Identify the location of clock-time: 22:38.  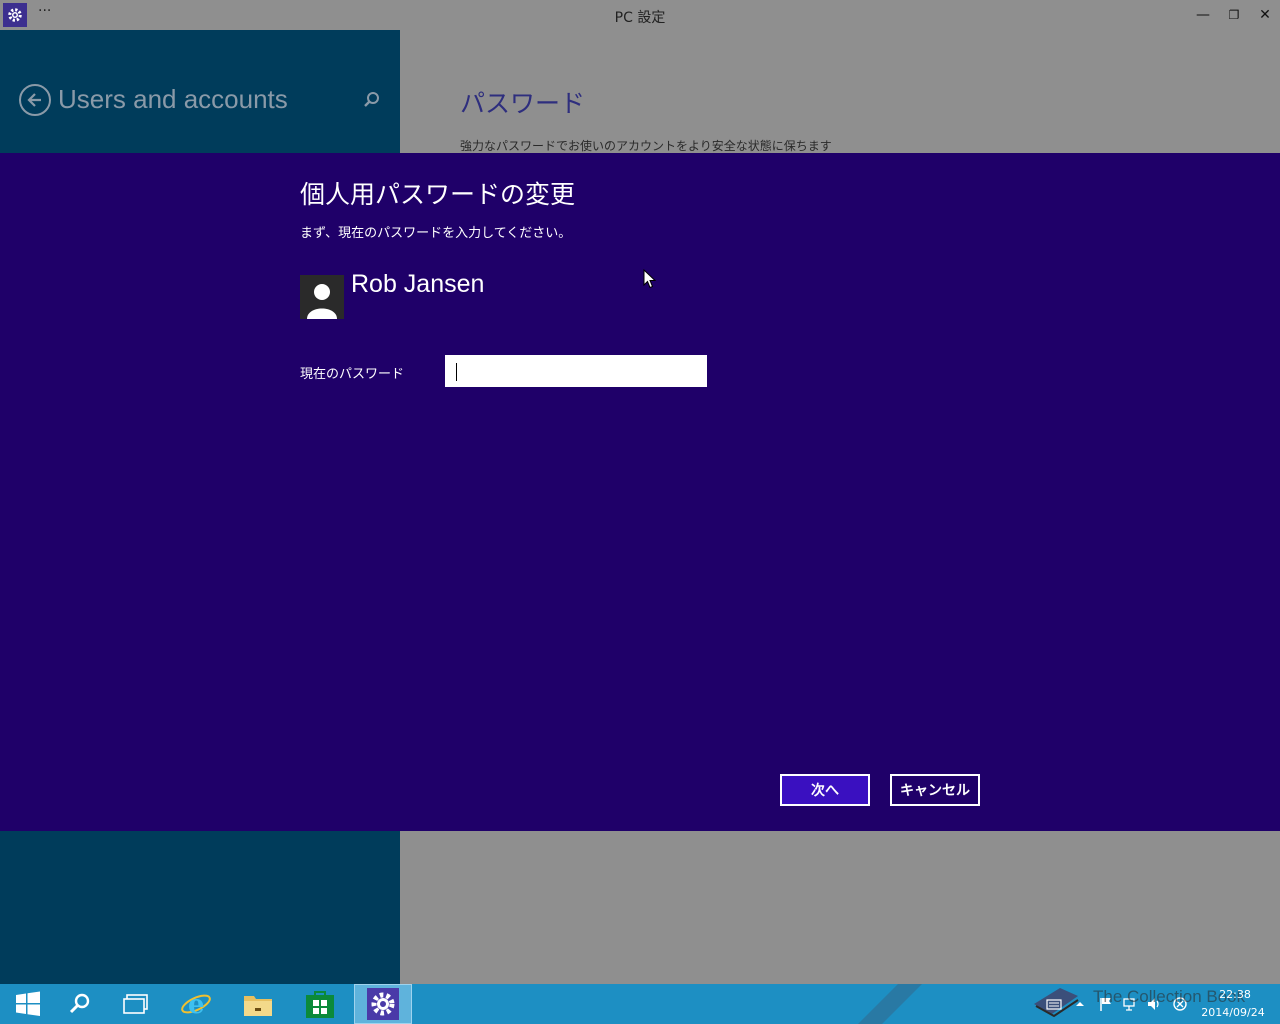
(1235, 994).